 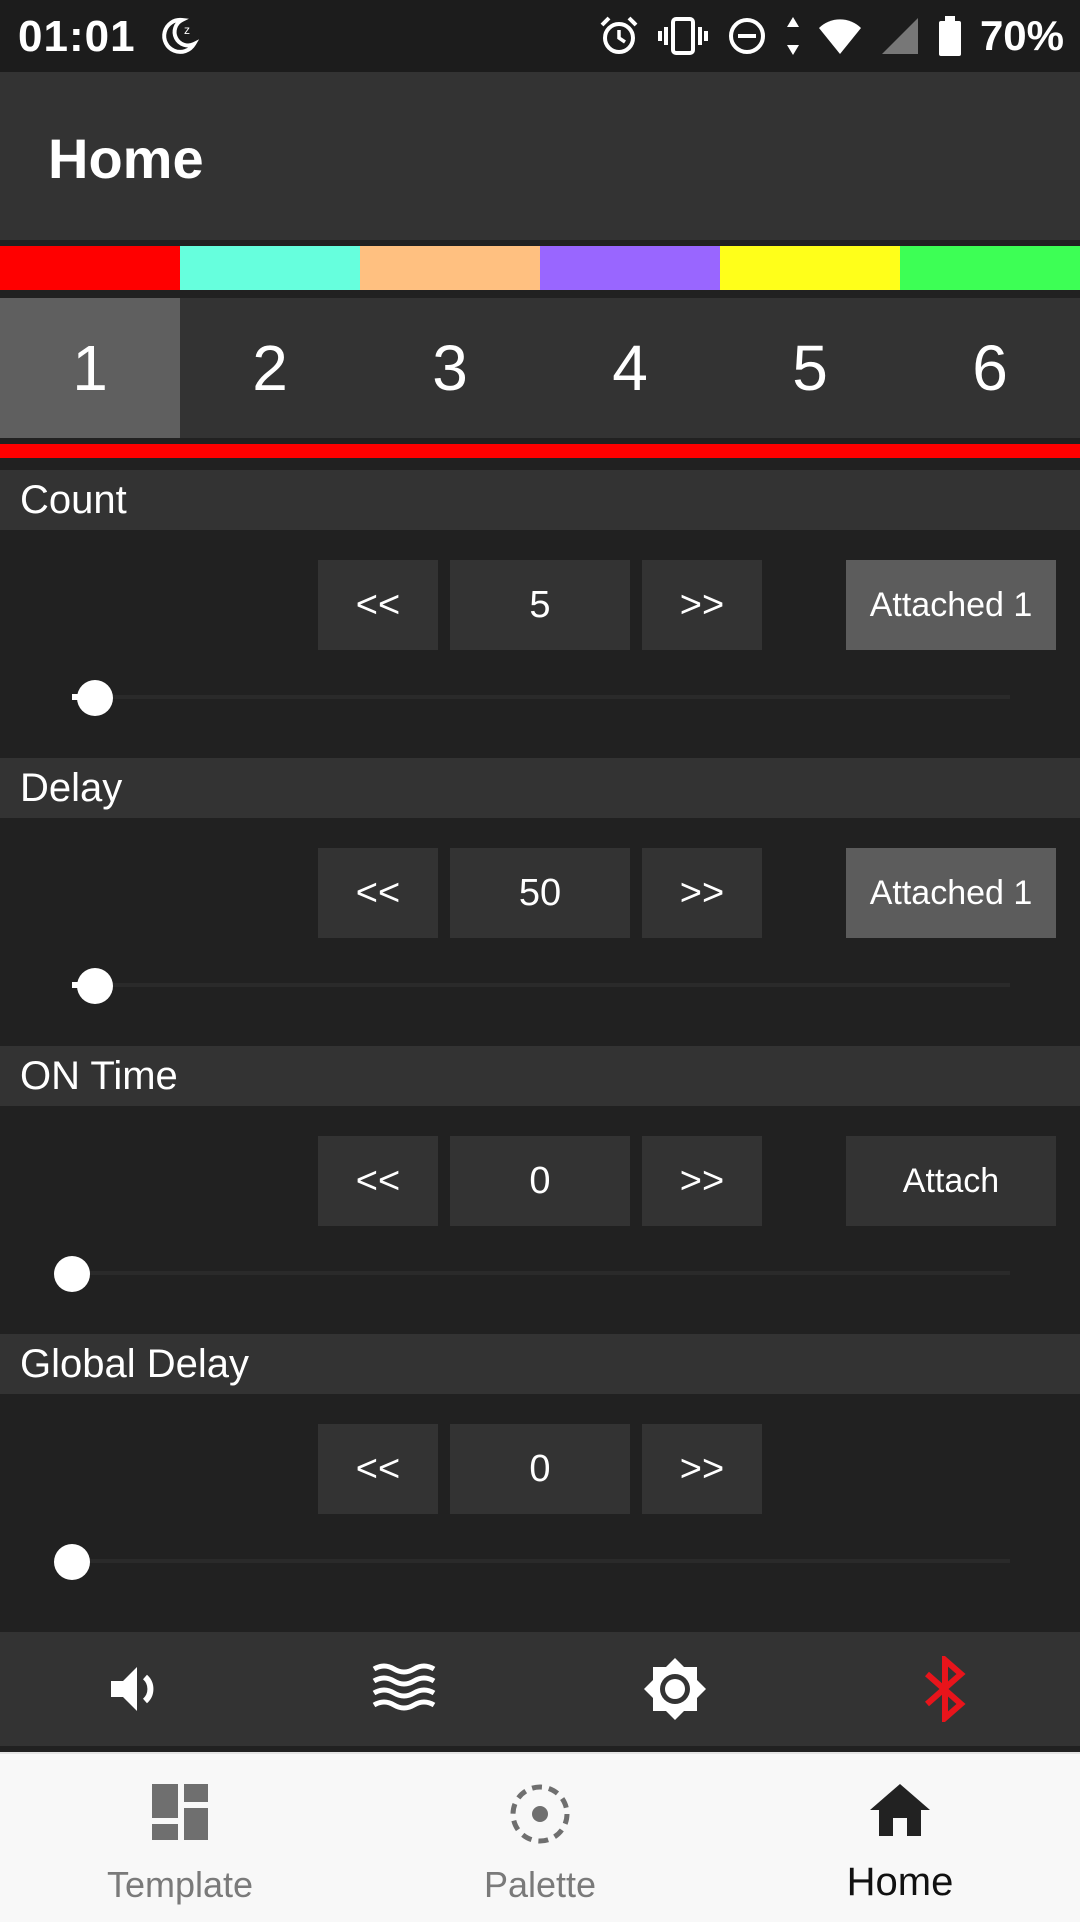 I want to click on nav-template-label: Template, so click(x=180, y=1884).